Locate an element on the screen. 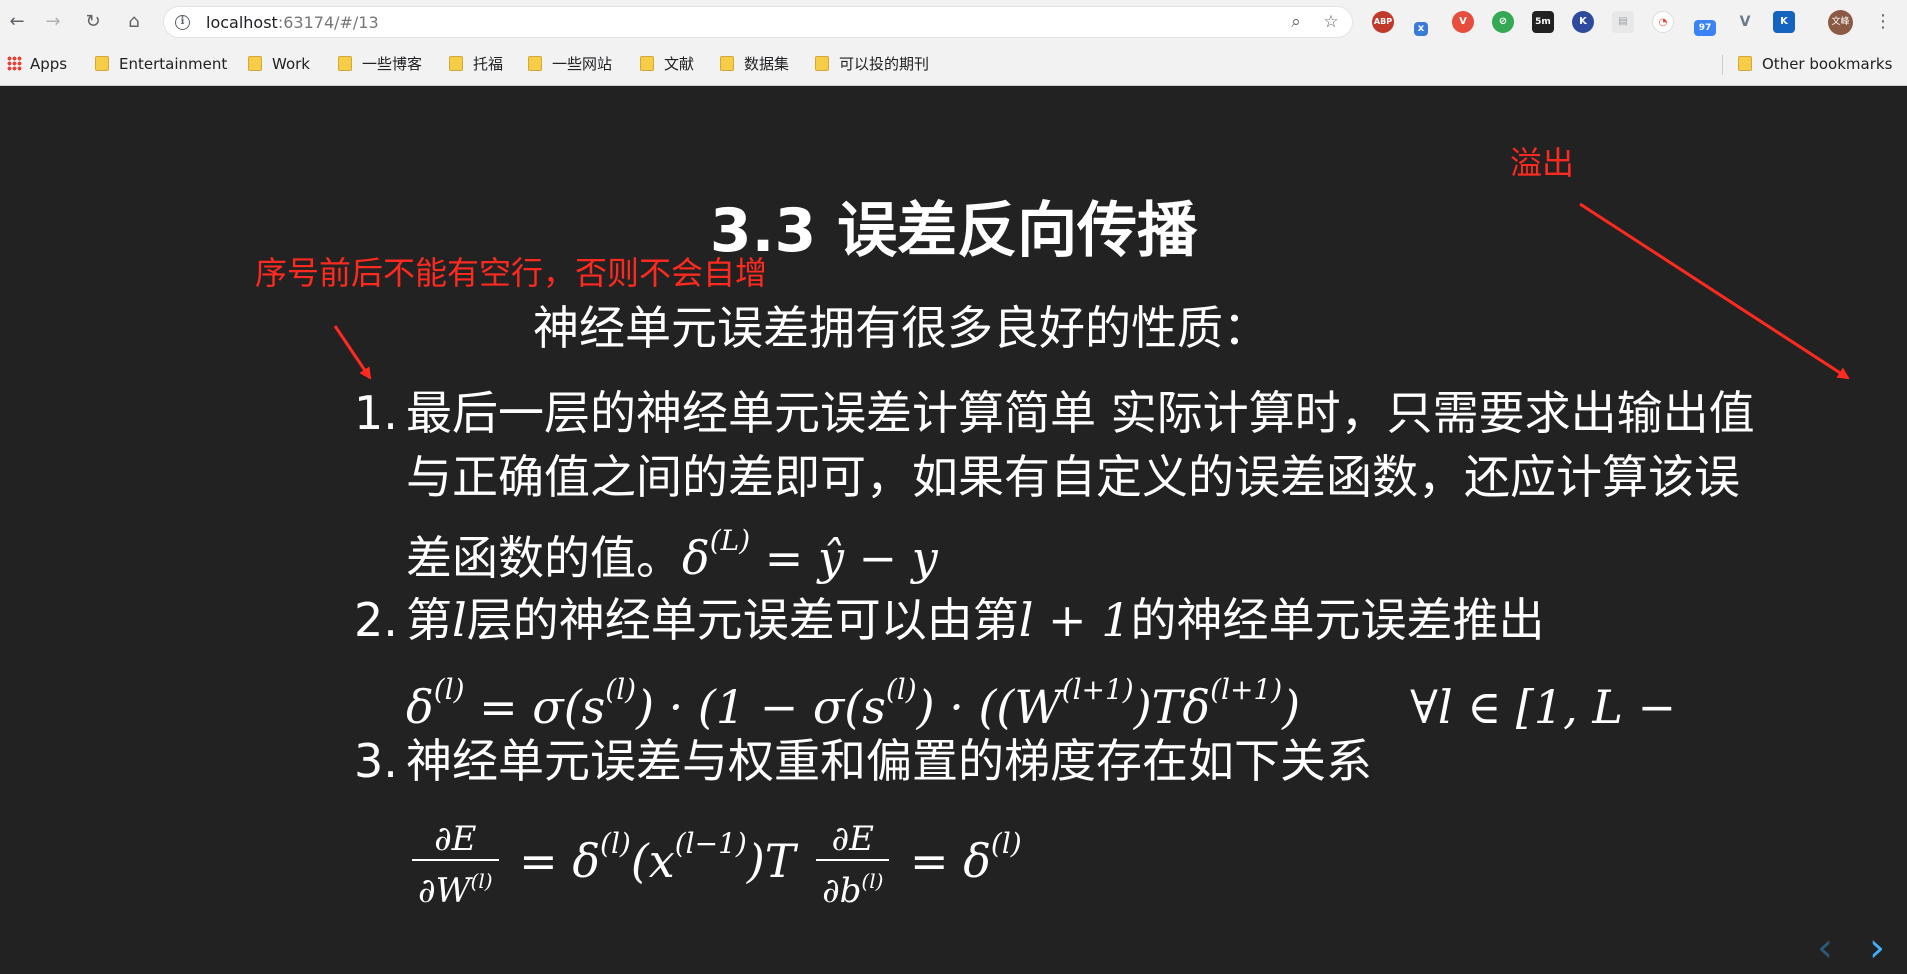 Image resolution: width=1907 pixels, height=974 pixels. zoom-icon: ⌕ is located at coordinates (1296, 22).